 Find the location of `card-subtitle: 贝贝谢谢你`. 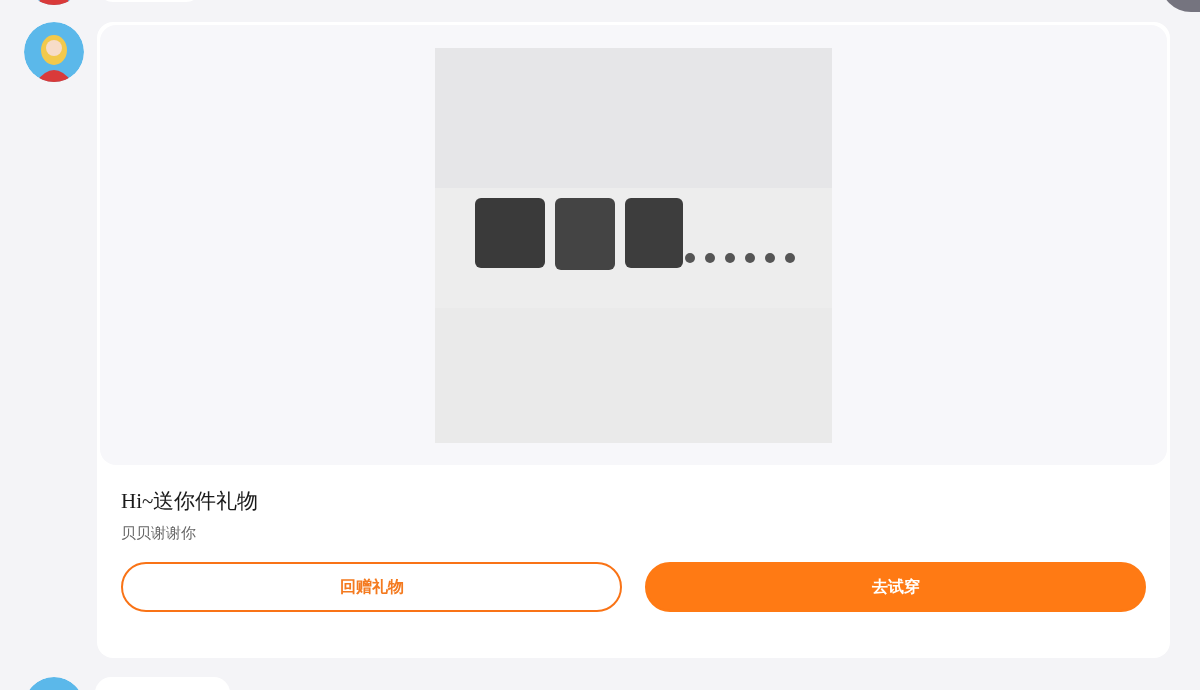

card-subtitle: 贝贝谢谢你 is located at coordinates (159, 533).